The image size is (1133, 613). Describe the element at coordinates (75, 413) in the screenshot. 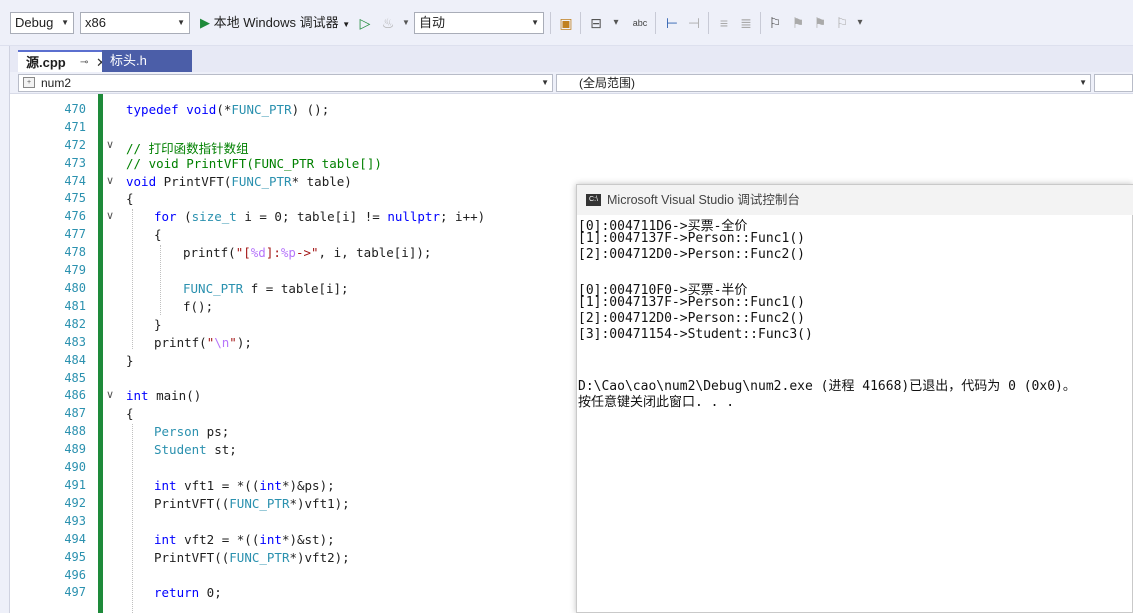

I see `line-number: 487` at that location.